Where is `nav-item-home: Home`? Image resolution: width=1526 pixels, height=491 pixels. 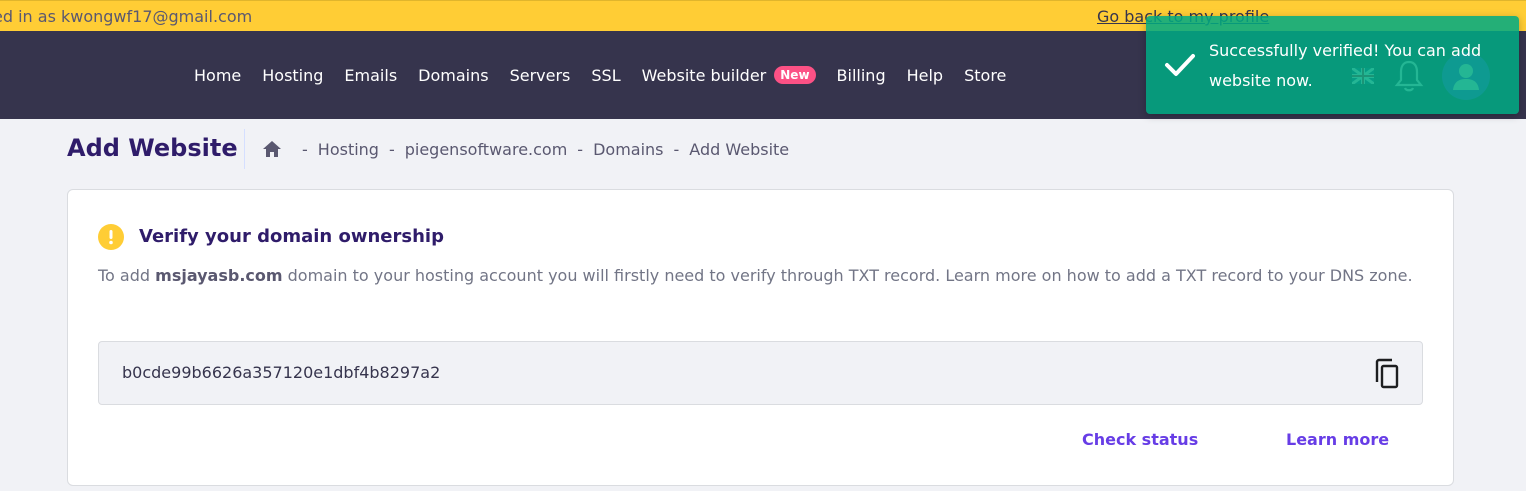
nav-item-home: Home is located at coordinates (217, 75).